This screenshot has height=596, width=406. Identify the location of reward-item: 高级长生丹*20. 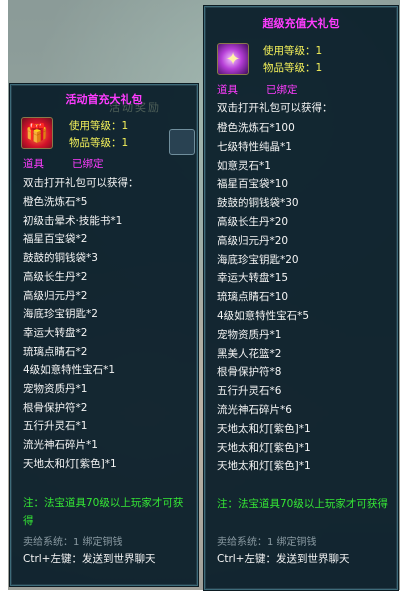
(253, 221).